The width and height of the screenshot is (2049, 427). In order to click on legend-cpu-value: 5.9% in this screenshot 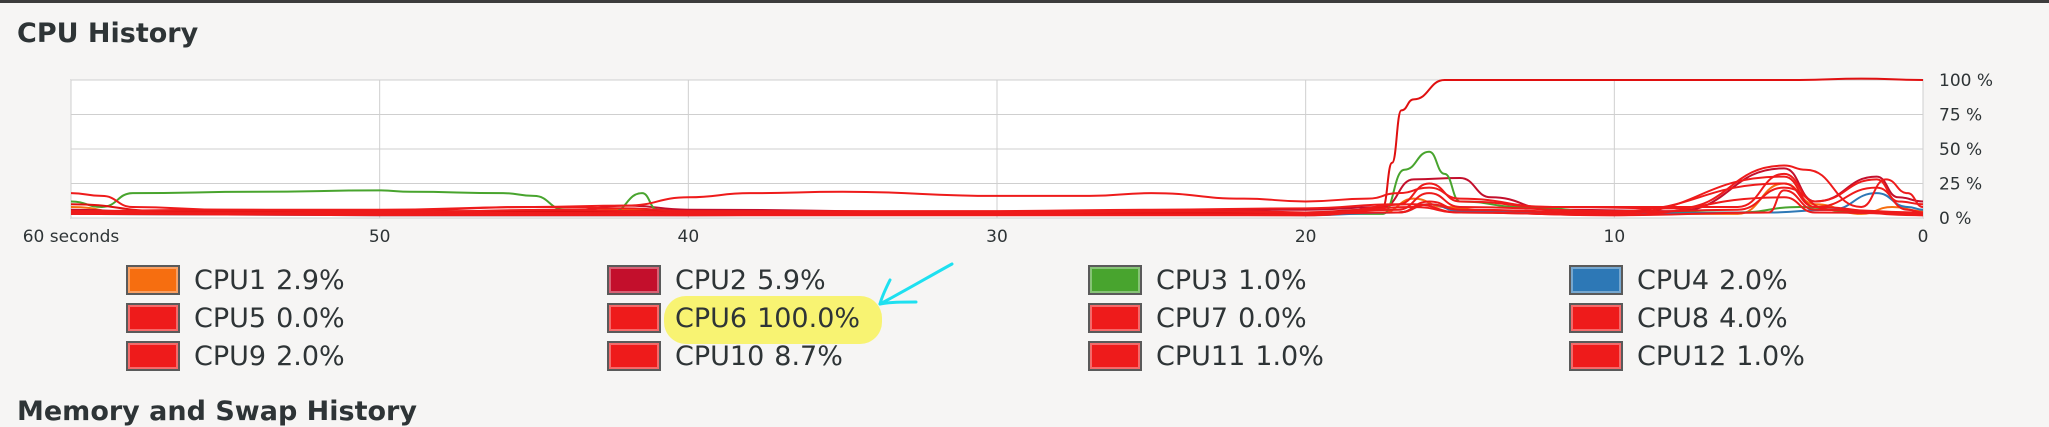, I will do `click(791, 280)`.